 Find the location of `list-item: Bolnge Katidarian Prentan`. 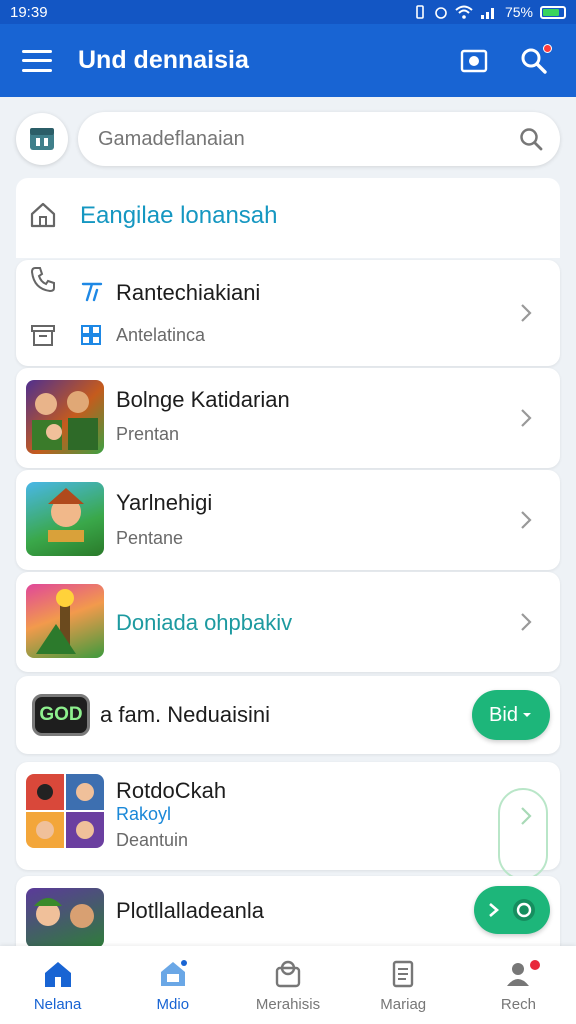

list-item: Bolnge Katidarian Prentan is located at coordinates (288, 418).